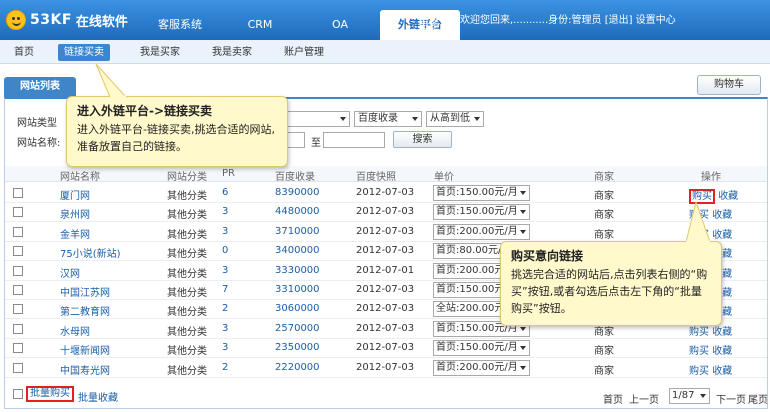 The image size is (770, 412). I want to click on nav-customer-service: 客服系统, so click(180, 25).